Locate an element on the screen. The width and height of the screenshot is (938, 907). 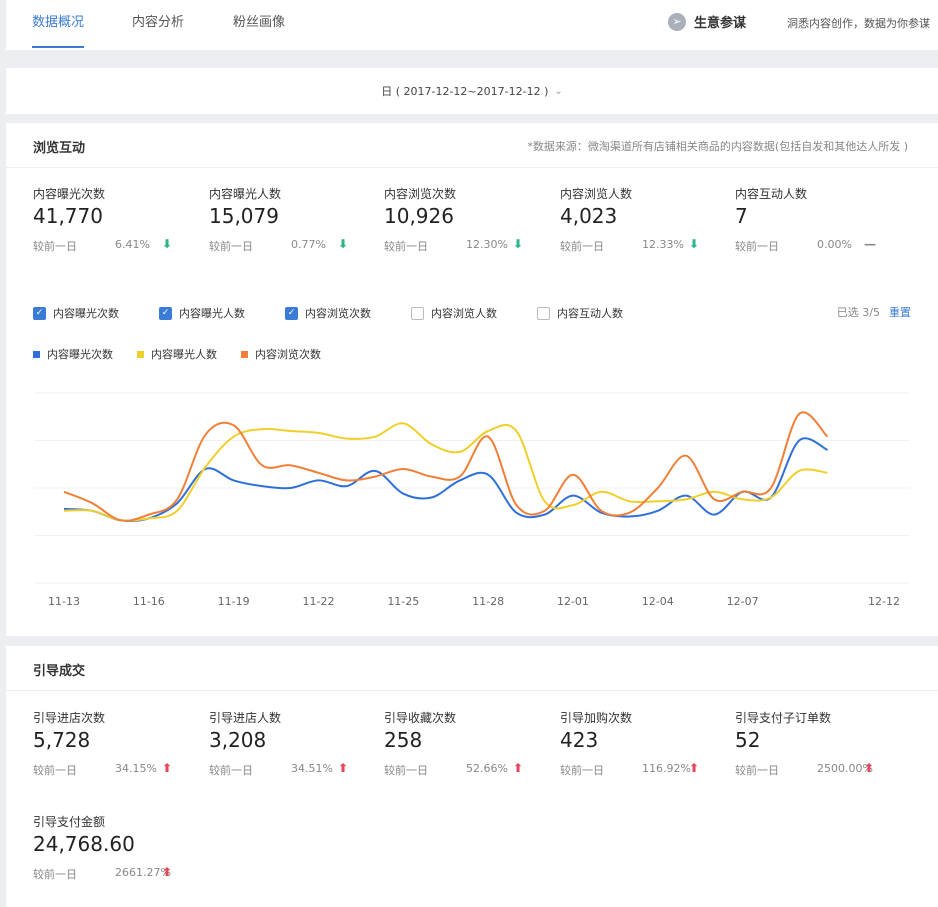
metric-card: 引导加购次数 423 较前一日 116.92% ⬆ is located at coordinates (640, 743).